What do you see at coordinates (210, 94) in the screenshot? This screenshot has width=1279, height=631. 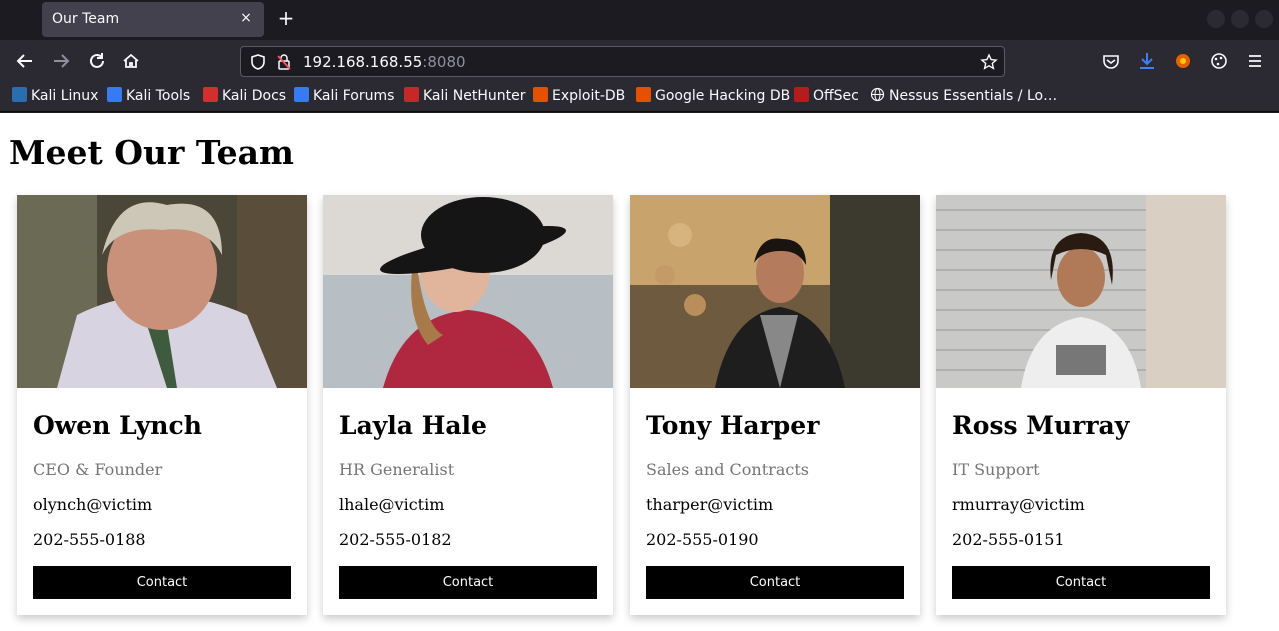 I see `kali-docs-icon` at bounding box center [210, 94].